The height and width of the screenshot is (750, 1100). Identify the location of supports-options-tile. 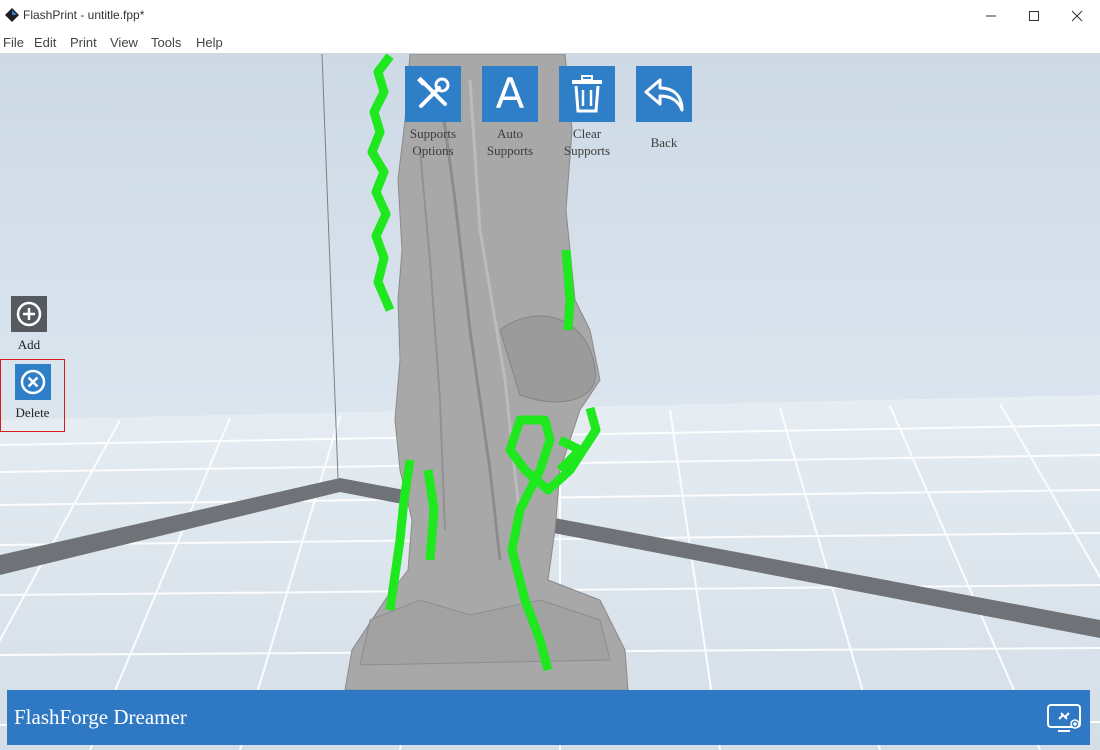
(433, 94).